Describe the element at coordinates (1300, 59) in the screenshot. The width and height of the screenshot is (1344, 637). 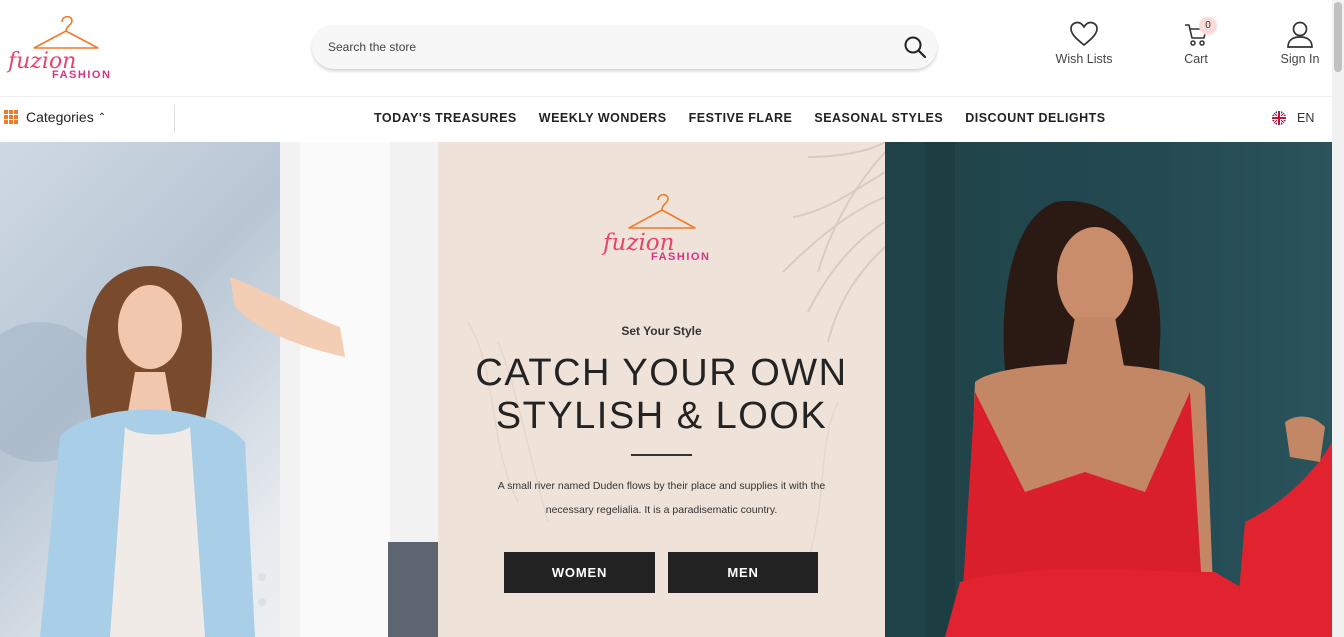
I see `signin-label: Sign In` at that location.